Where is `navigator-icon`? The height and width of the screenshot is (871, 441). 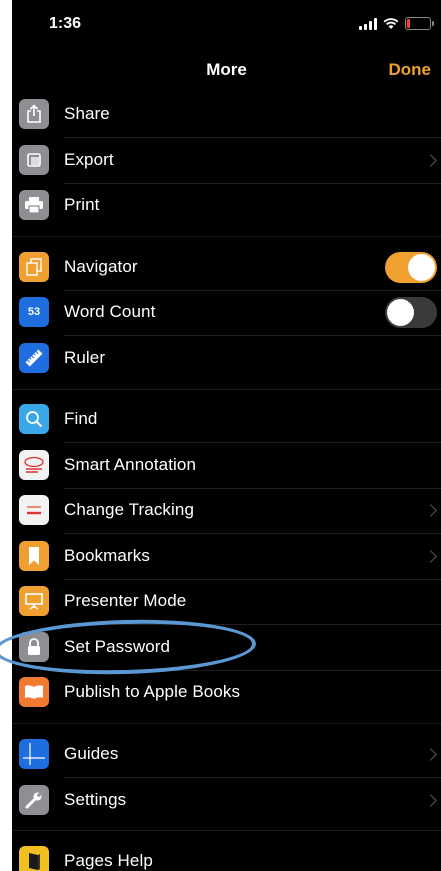 navigator-icon is located at coordinates (34, 267).